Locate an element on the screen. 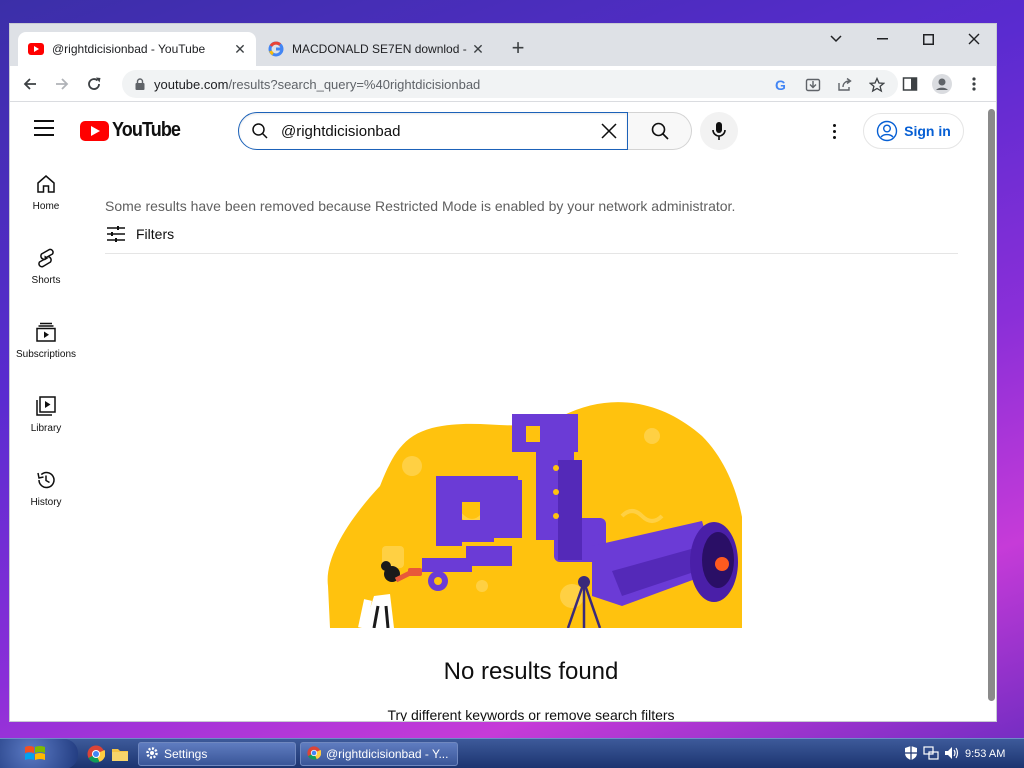 This screenshot has width=1024, height=768. youtube-play-icon is located at coordinates (94, 130).